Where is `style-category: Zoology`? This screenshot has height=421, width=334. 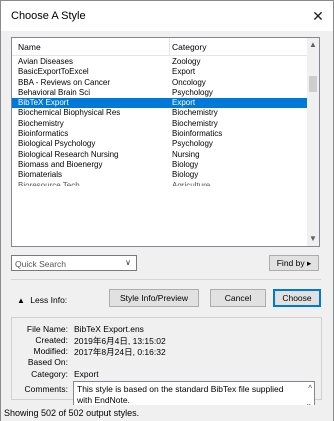 style-category: Zoology is located at coordinates (186, 61).